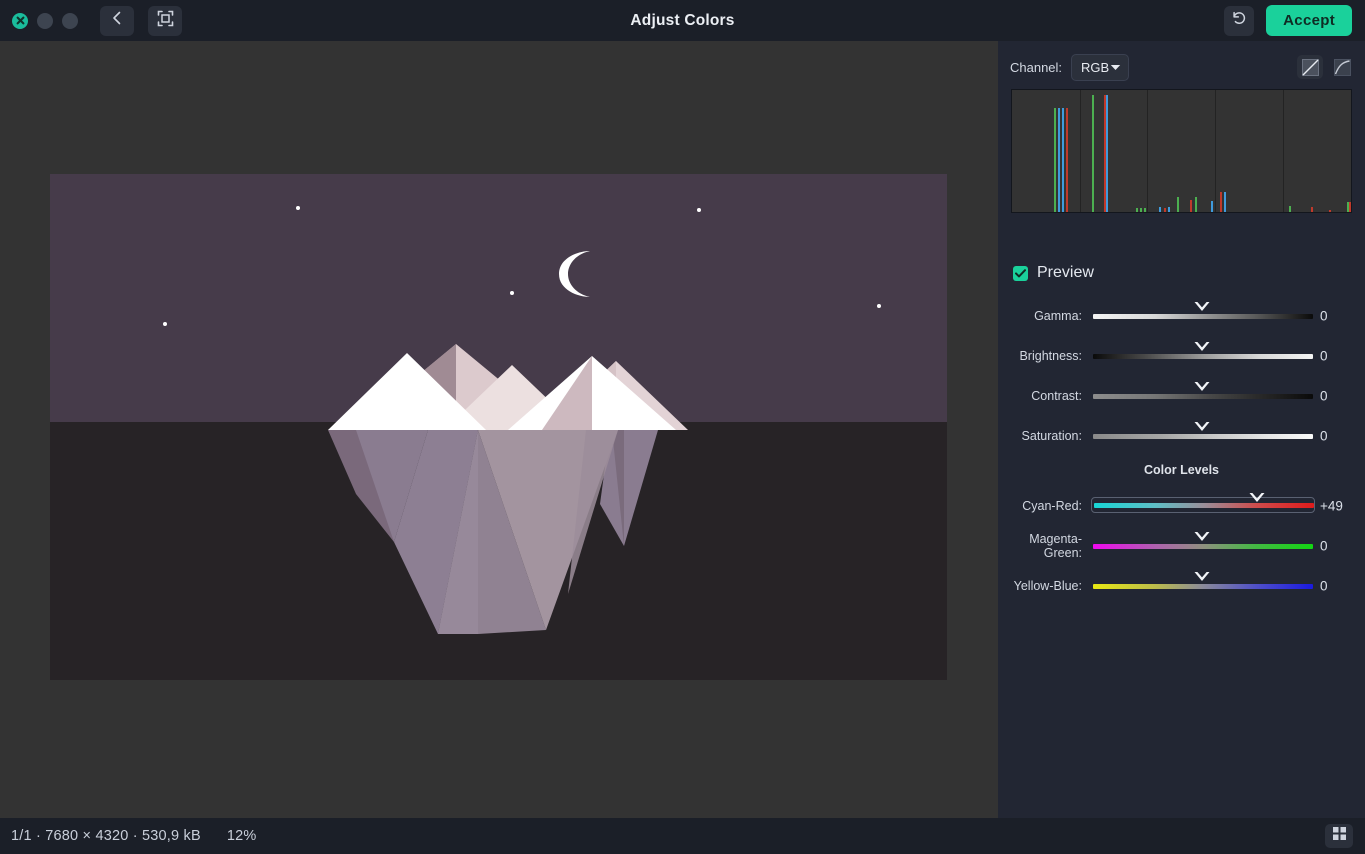 This screenshot has height=854, width=1365. Describe the element at coordinates (1309, 20) in the screenshot. I see `accept-button: Accept` at that location.